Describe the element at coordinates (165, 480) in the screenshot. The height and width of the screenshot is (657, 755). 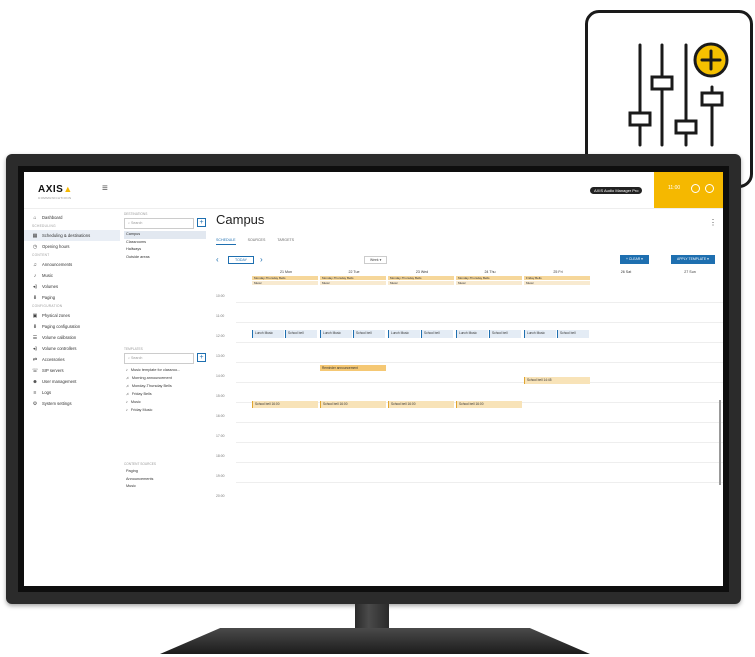
I see `content-source-item-announcements: Announcements` at that location.